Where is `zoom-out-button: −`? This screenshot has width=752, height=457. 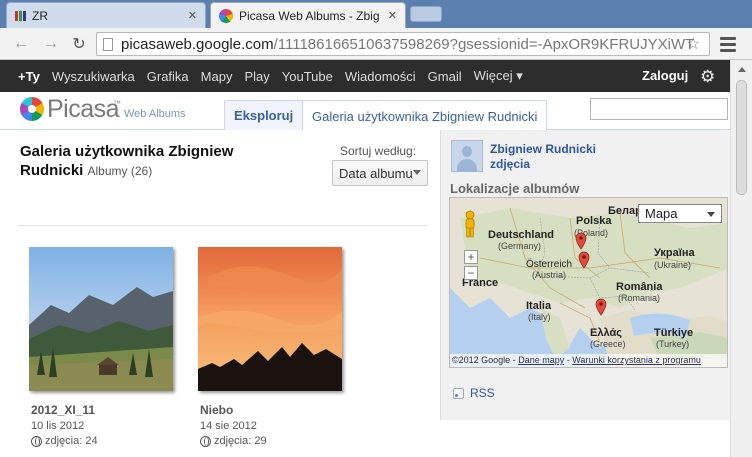
zoom-out-button: − is located at coordinates (471, 273).